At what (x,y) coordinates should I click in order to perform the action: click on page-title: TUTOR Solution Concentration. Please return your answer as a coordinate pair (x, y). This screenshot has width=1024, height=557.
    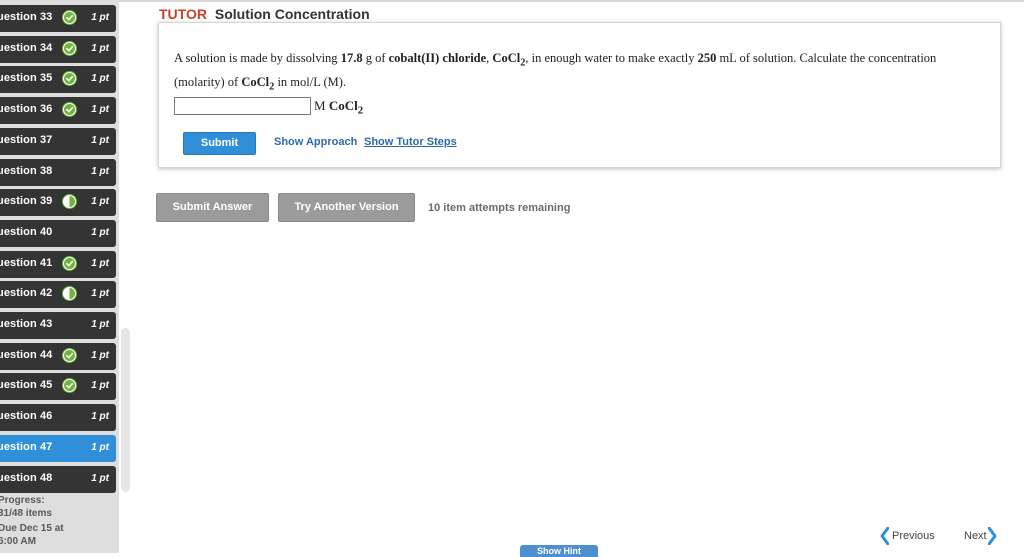
    Looking at the image, I should click on (264, 14).